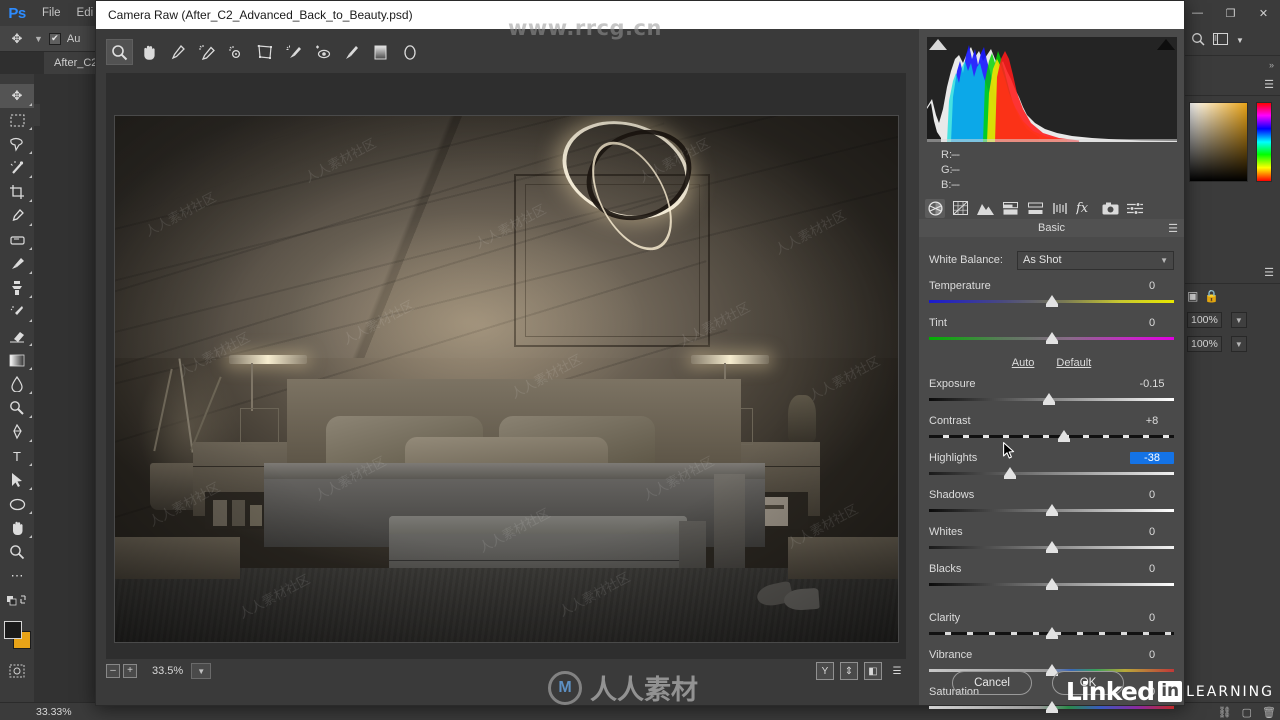 This screenshot has width=1280, height=720. What do you see at coordinates (17, 216) in the screenshot?
I see `eyedropper-tool` at bounding box center [17, 216].